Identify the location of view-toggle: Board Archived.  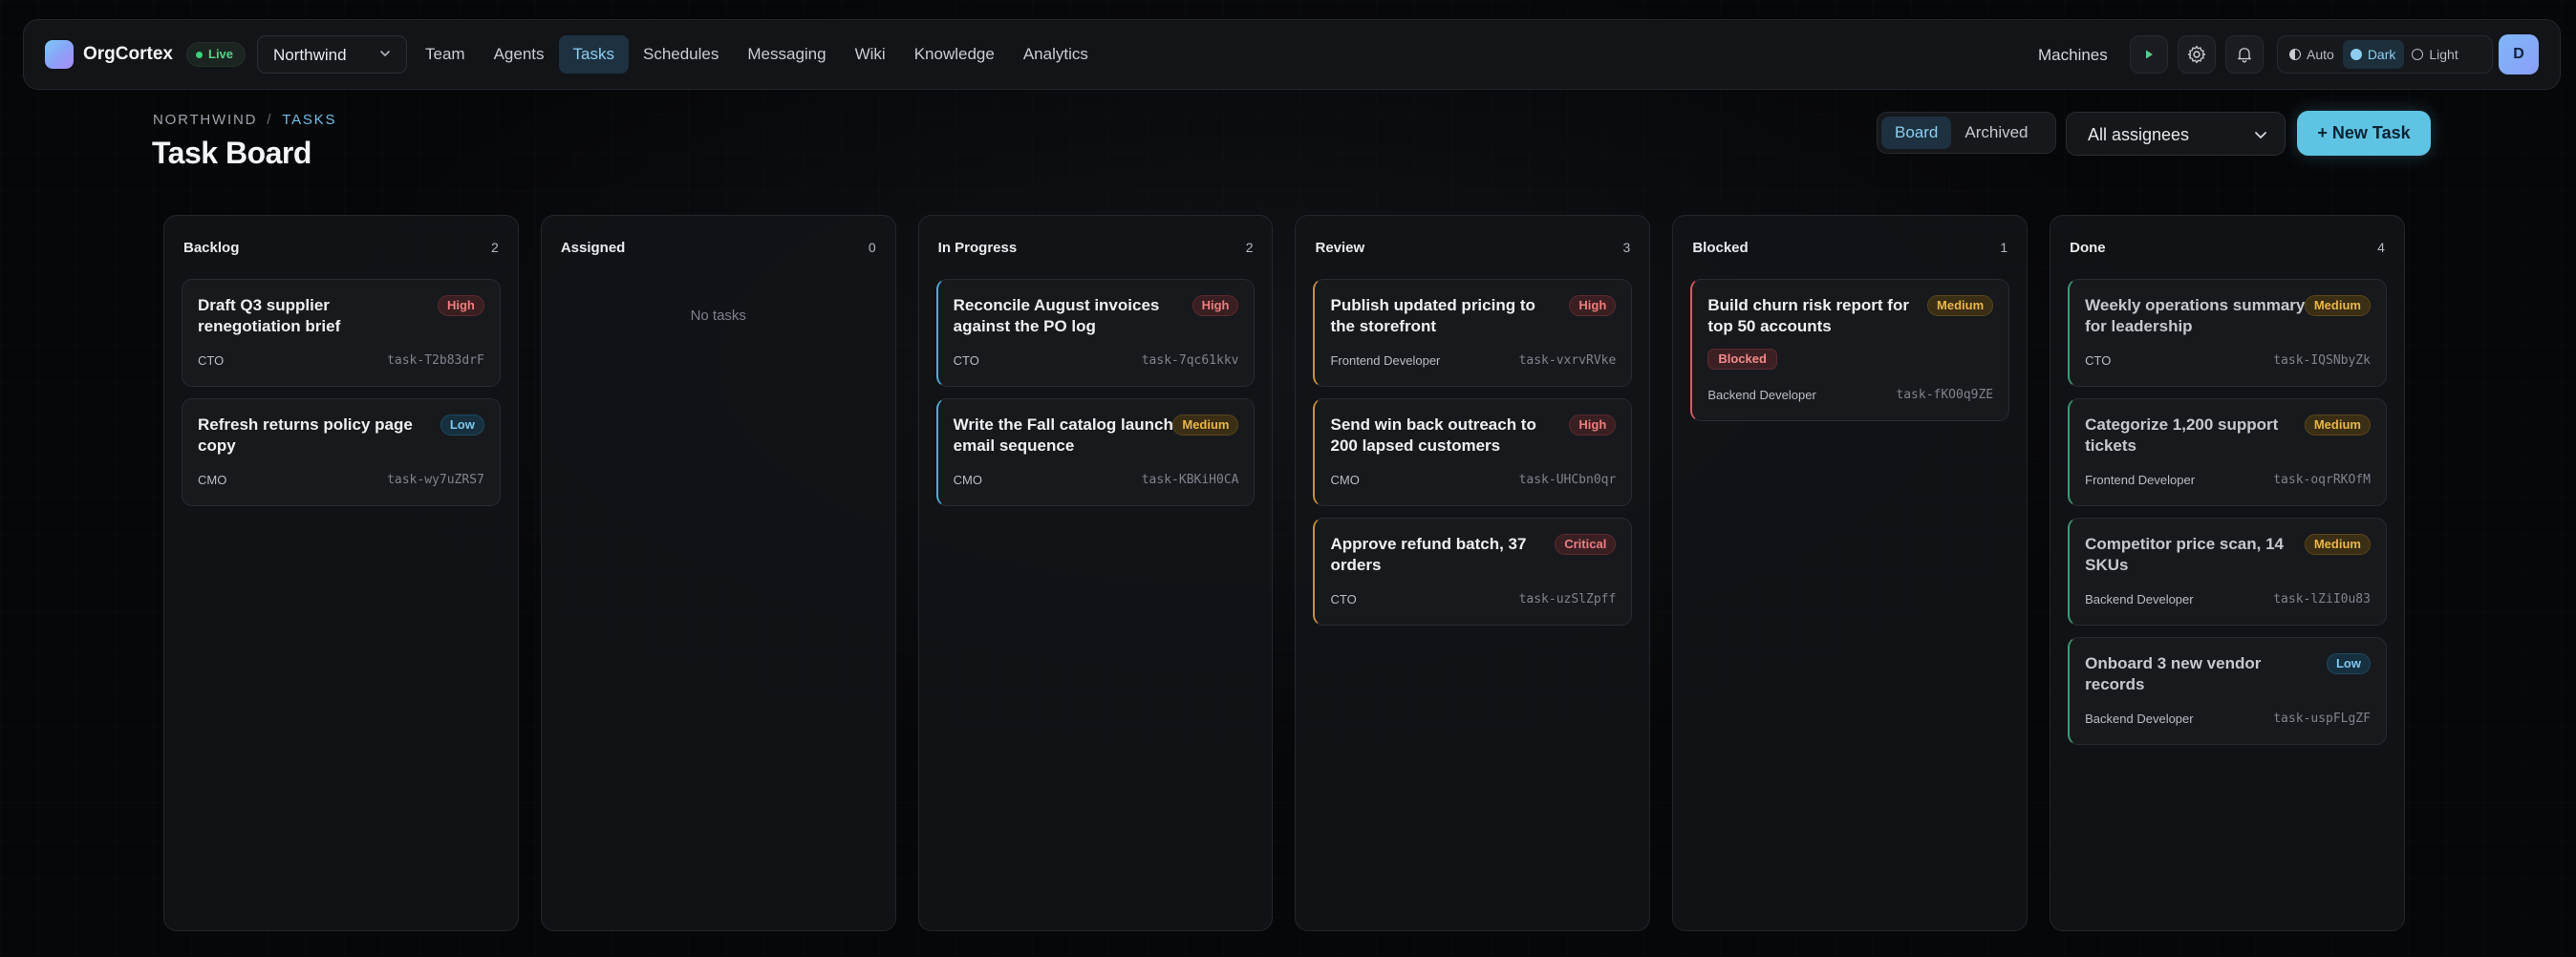
(1966, 133).